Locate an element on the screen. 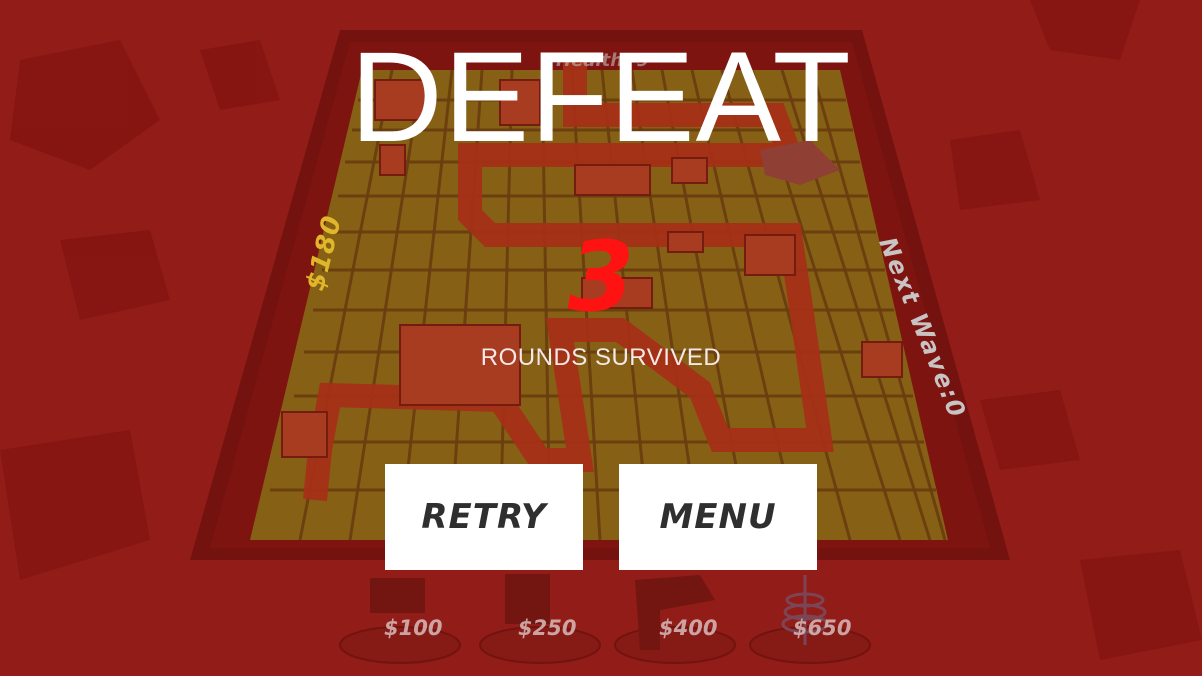 The image size is (1202, 676). rounds-survived-value: 3 is located at coordinates (601, 277).